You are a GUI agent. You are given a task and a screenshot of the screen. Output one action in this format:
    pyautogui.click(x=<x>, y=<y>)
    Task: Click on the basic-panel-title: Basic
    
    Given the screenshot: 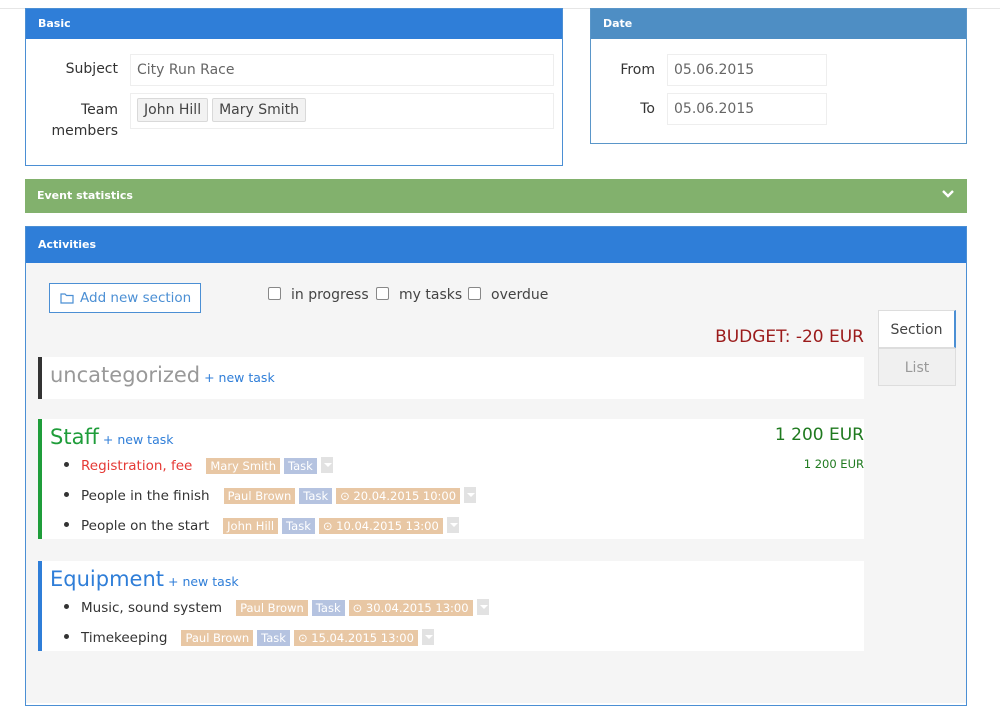 What is the action you would take?
    pyautogui.click(x=294, y=24)
    